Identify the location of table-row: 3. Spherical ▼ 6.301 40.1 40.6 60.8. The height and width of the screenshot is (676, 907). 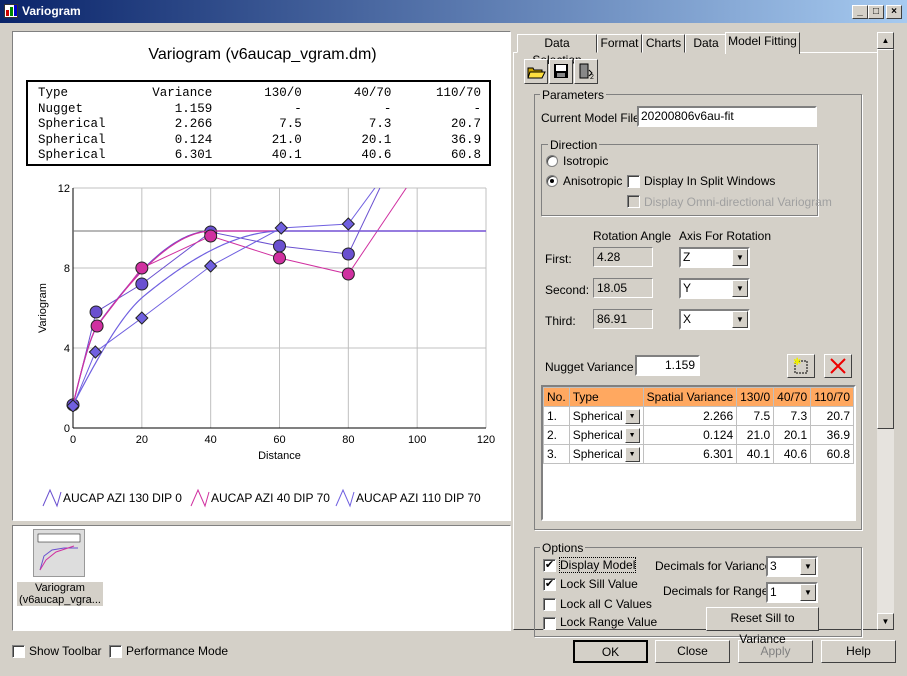
(698, 454).